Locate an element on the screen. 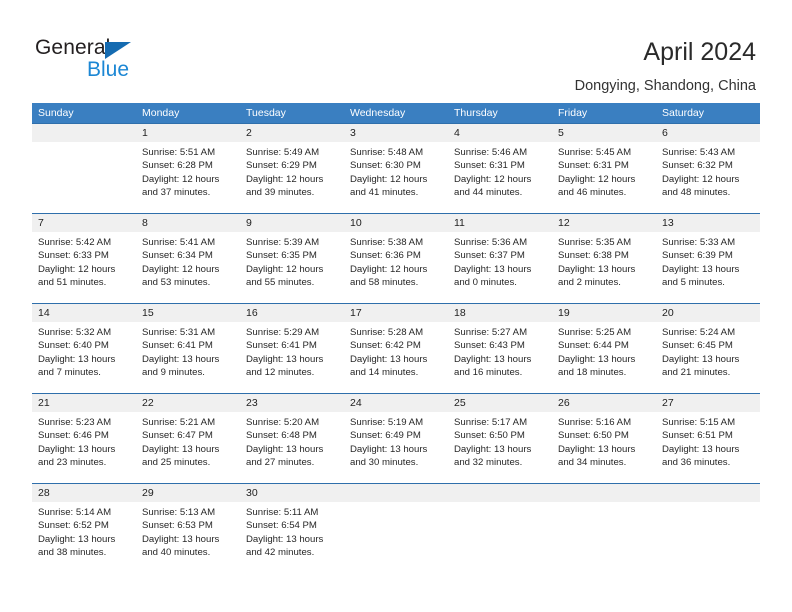 This screenshot has width=792, height=612. day-number: 28 is located at coordinates (84, 493).